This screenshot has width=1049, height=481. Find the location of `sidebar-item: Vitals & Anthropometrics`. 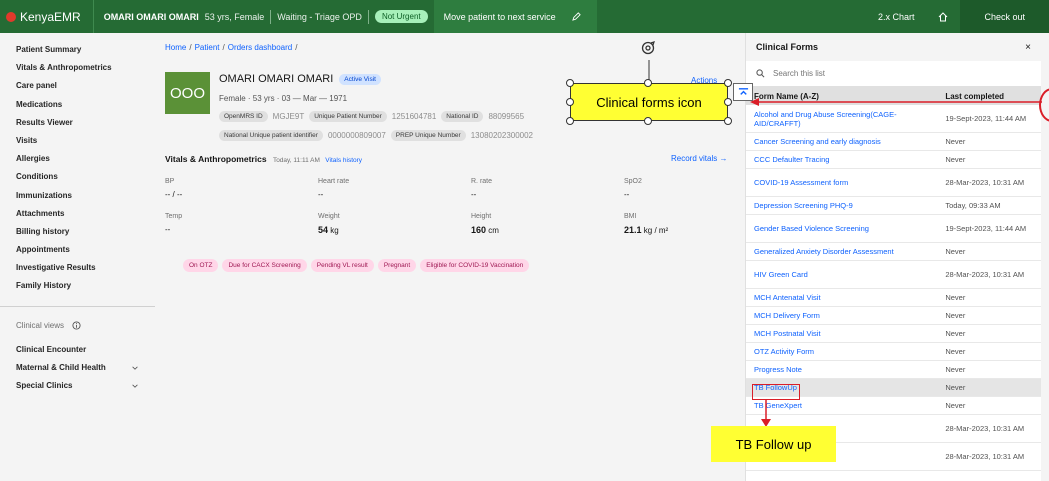

sidebar-item: Vitals & Anthropometrics is located at coordinates (77, 68).